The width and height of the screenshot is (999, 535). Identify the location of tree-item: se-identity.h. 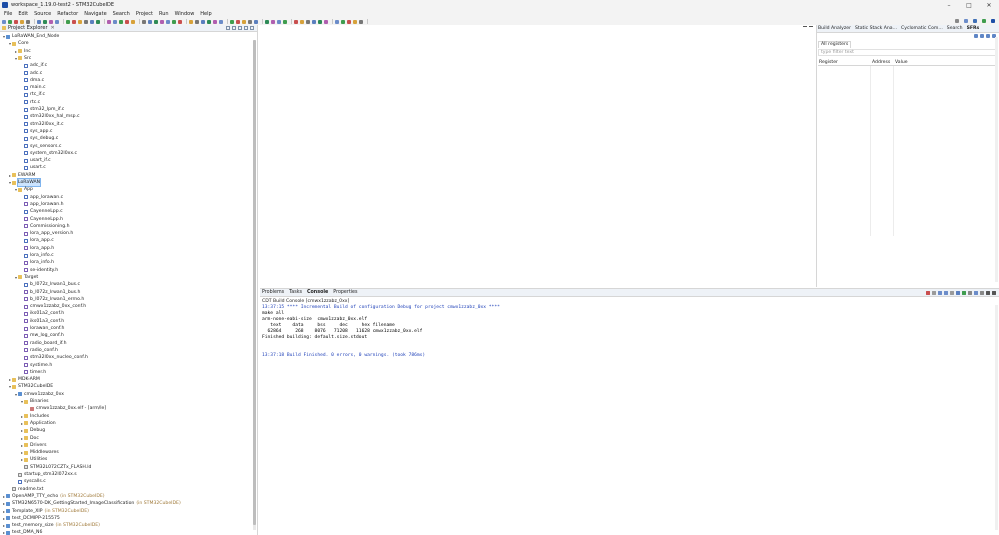
(39, 270).